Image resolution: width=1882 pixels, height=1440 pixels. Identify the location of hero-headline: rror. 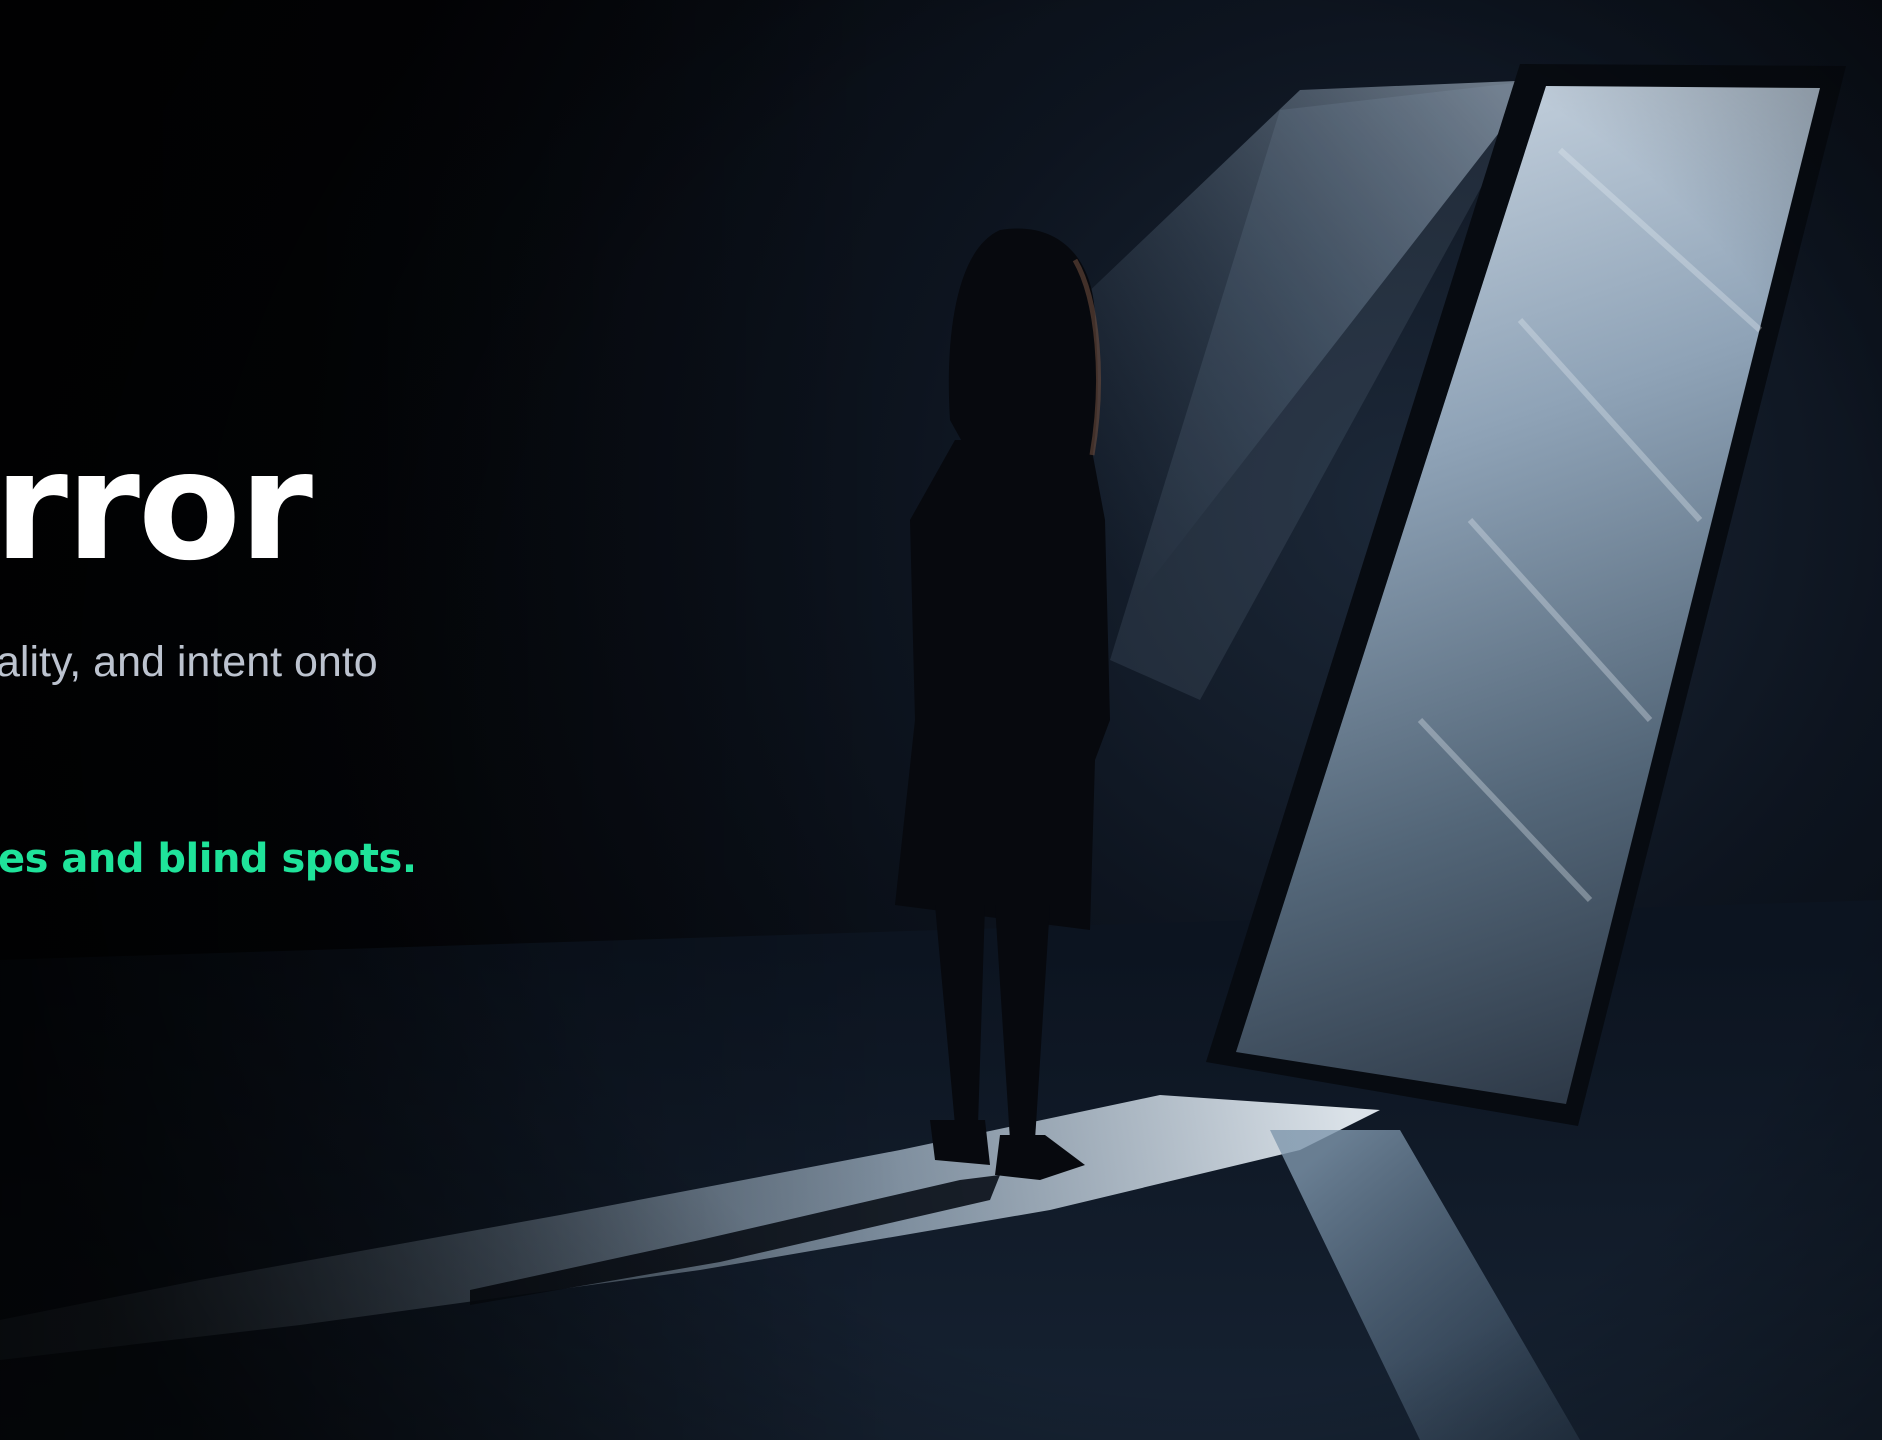
(156, 507).